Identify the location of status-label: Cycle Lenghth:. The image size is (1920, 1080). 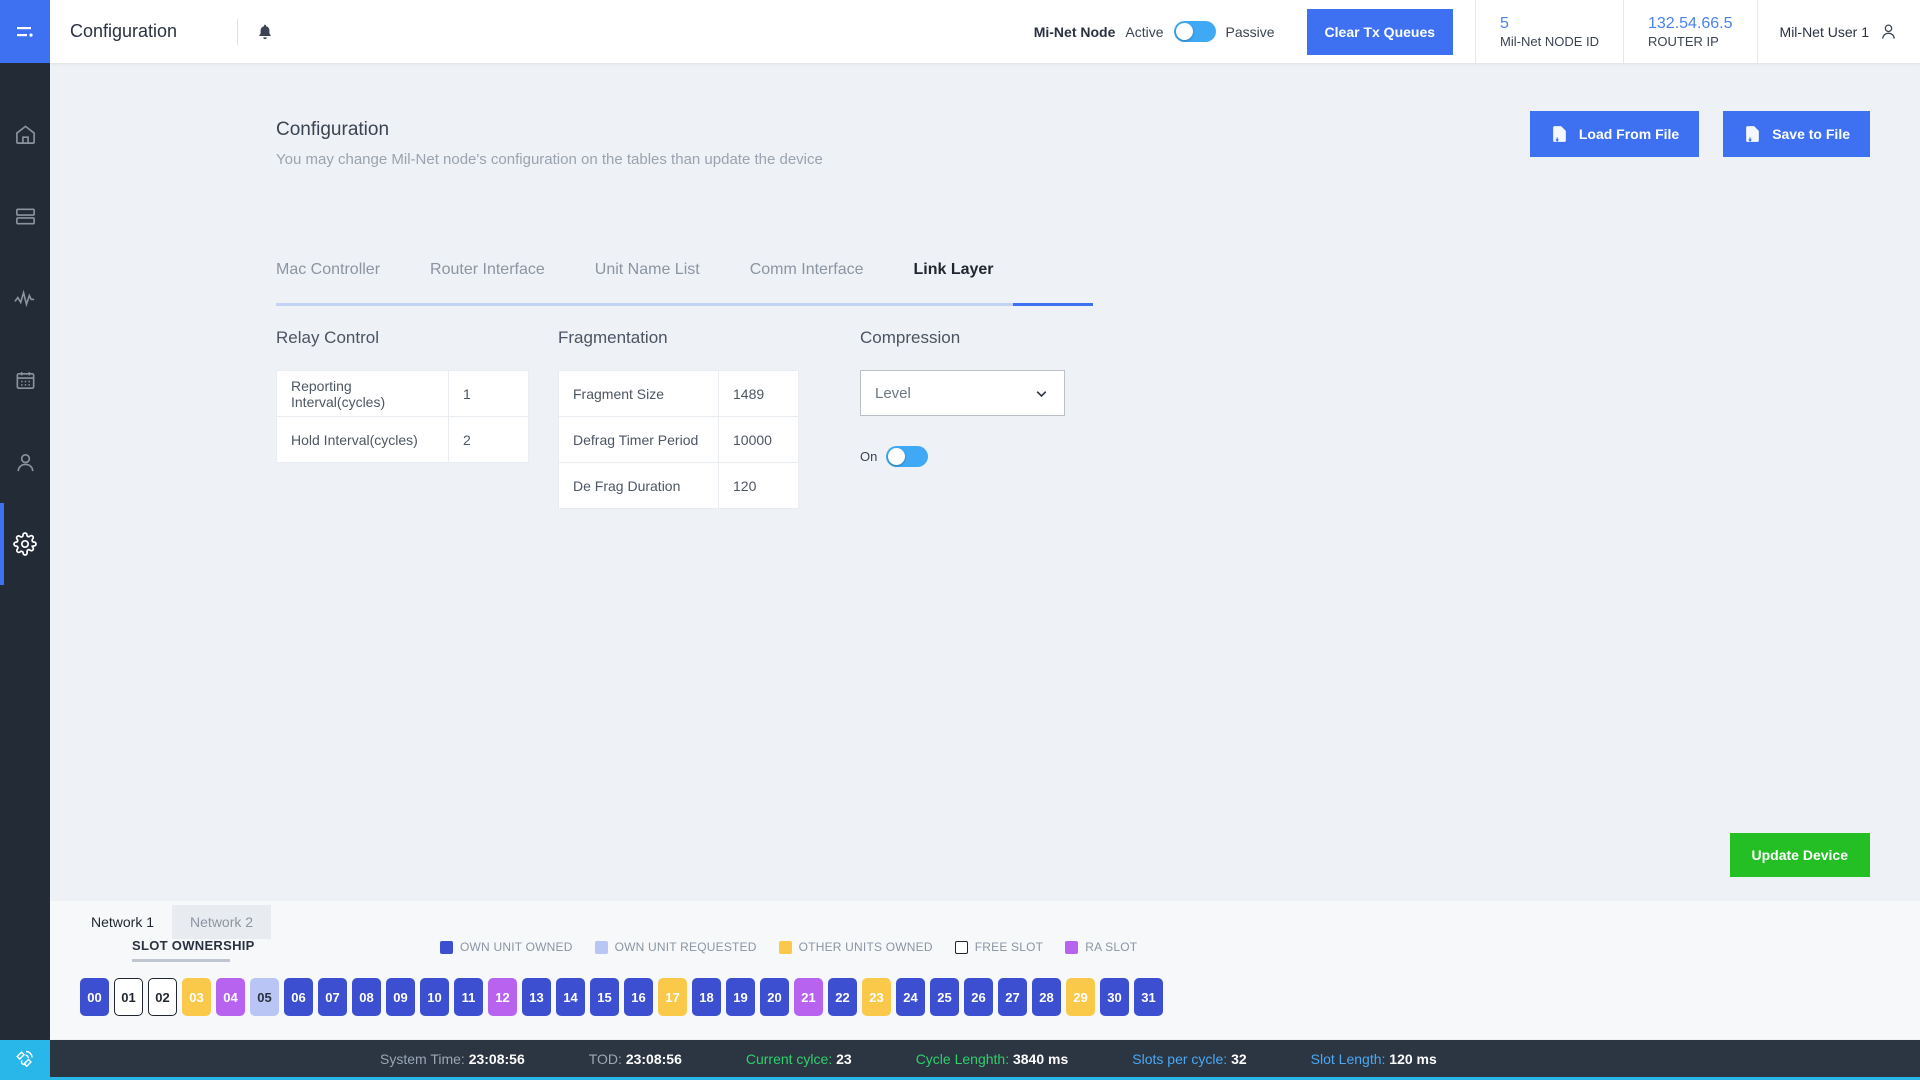
(964, 1058).